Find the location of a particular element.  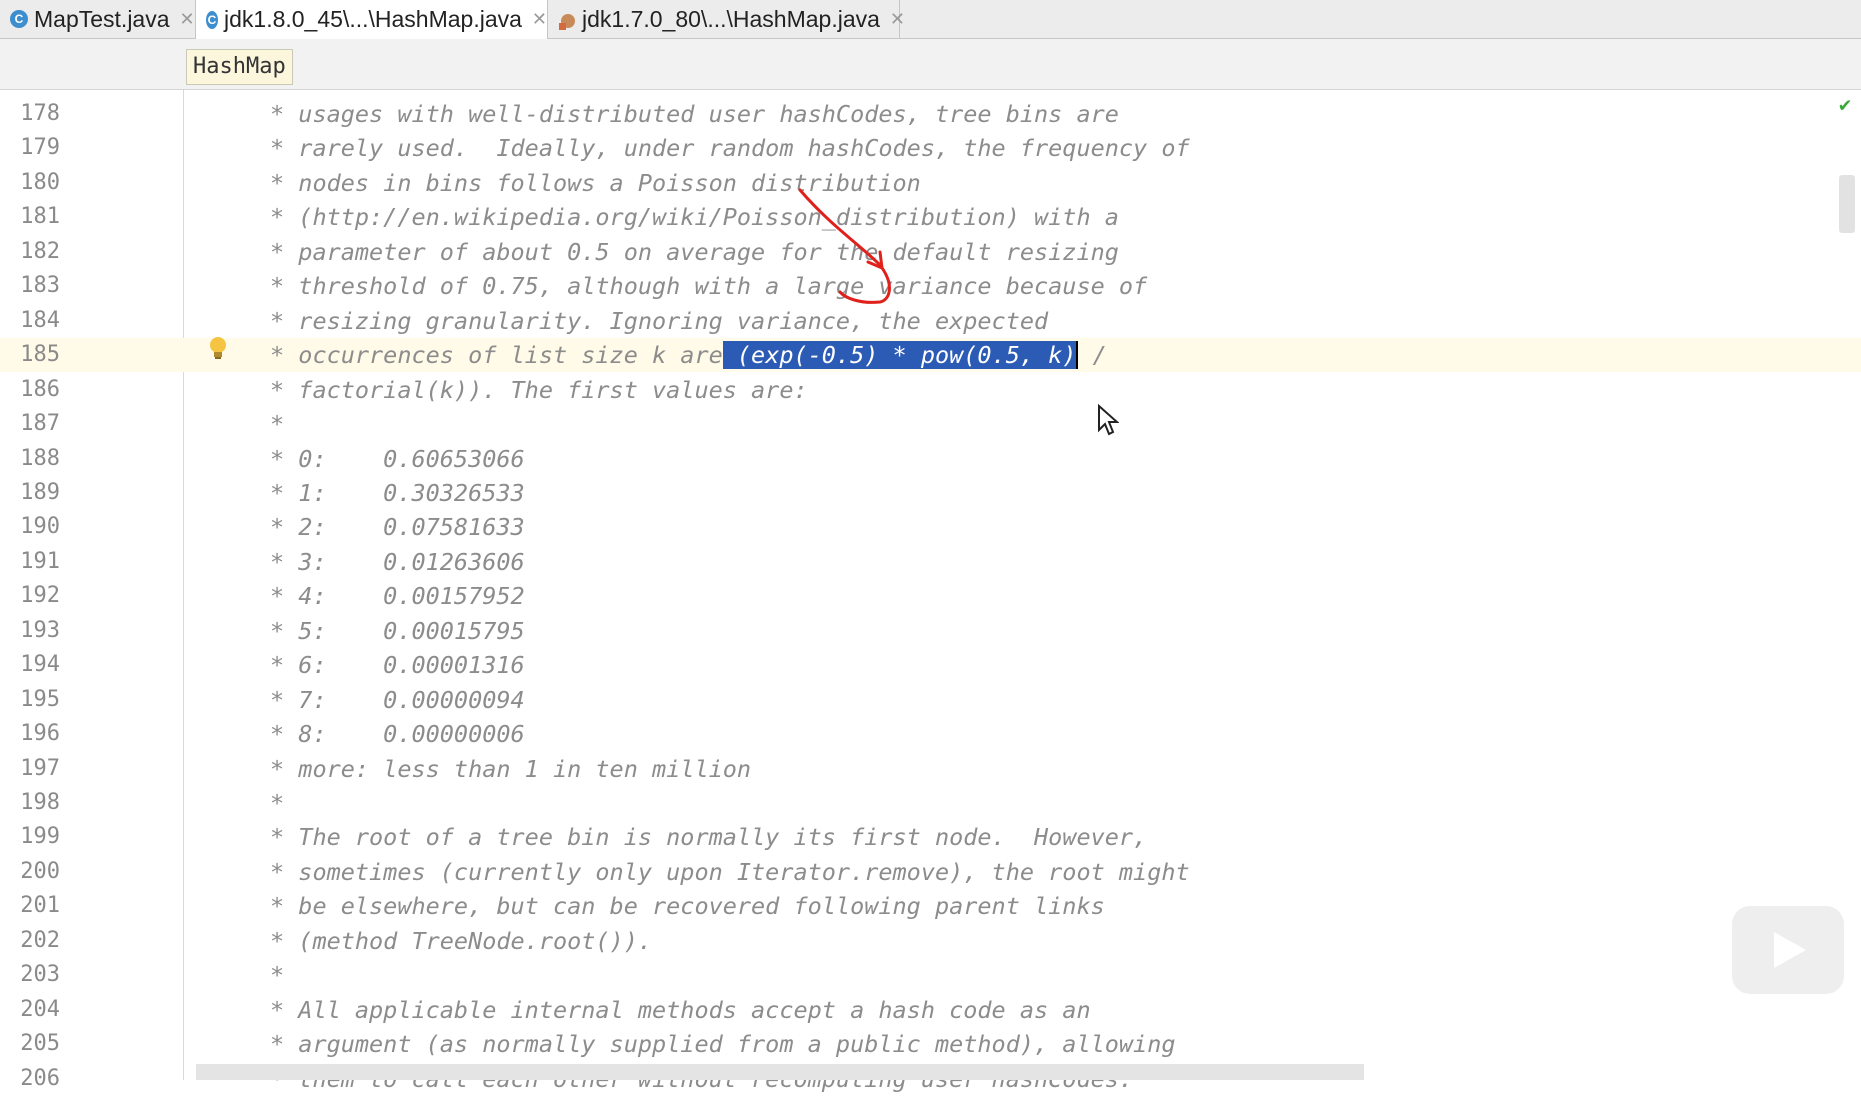

video-play-button is located at coordinates (1788, 950).